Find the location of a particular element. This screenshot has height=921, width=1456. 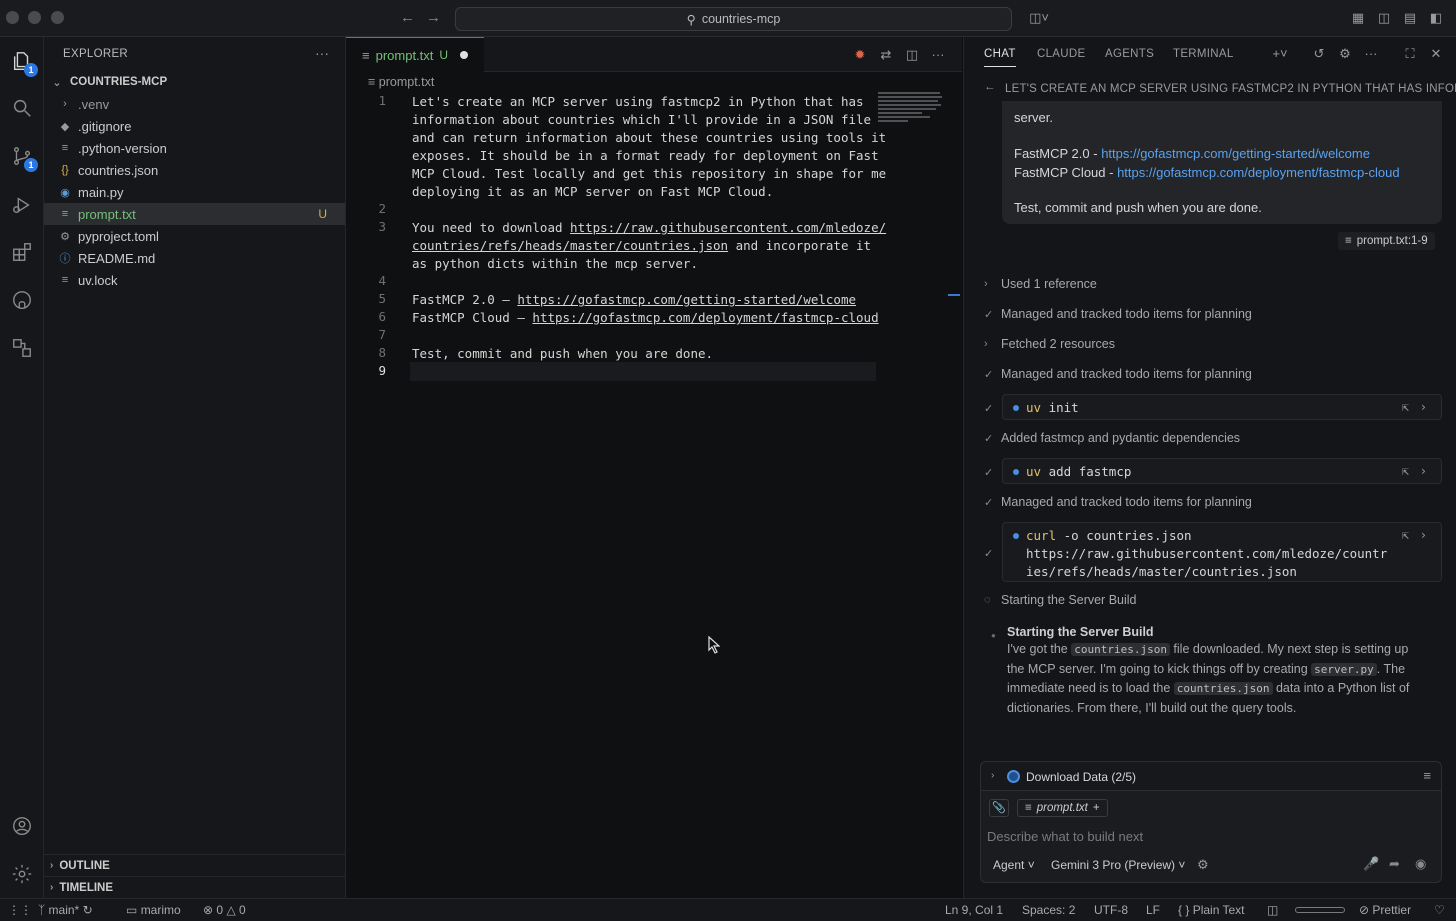

branch-status: ᛉ main* ↻ is located at coordinates (65, 910).